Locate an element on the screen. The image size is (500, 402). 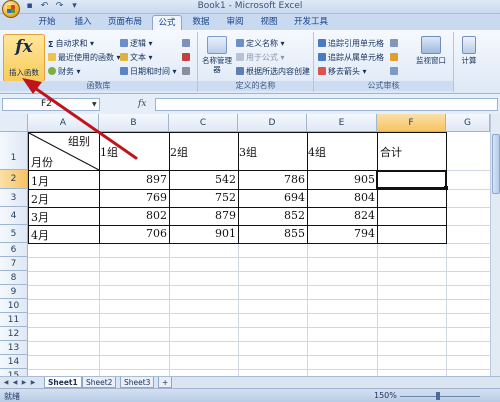
value-cell: 824 is located at coordinates (342, 215).